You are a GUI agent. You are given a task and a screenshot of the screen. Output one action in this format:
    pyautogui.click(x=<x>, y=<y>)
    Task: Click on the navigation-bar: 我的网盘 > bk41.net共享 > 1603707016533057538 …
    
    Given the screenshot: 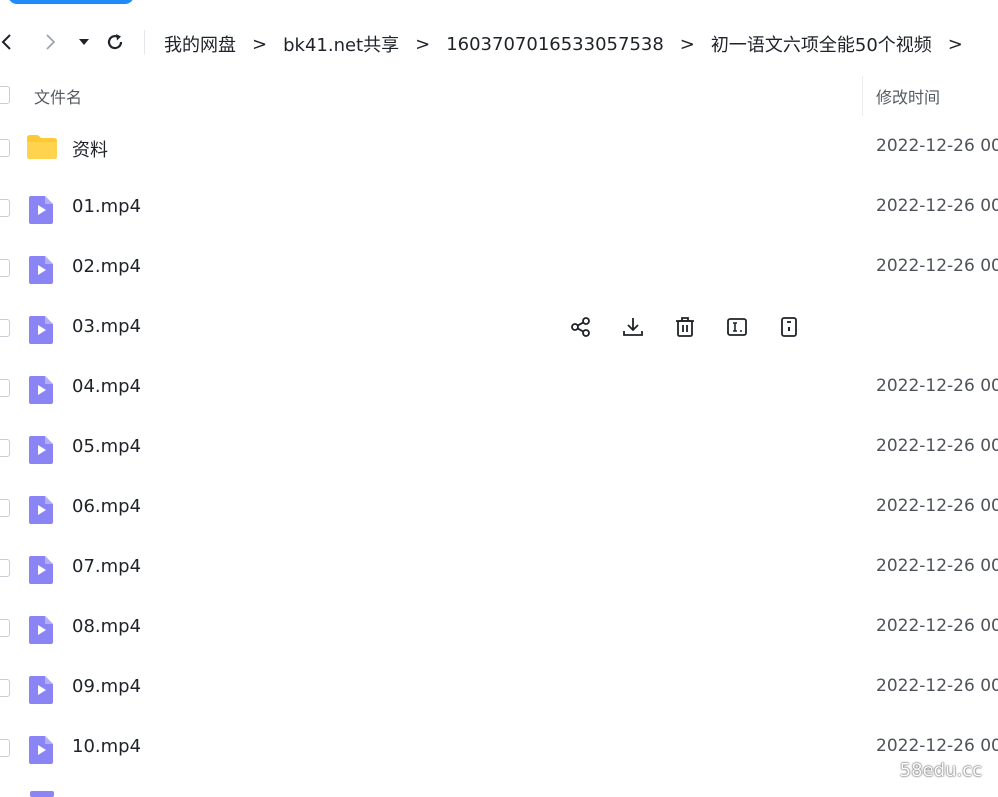 What is the action you would take?
    pyautogui.click(x=499, y=42)
    